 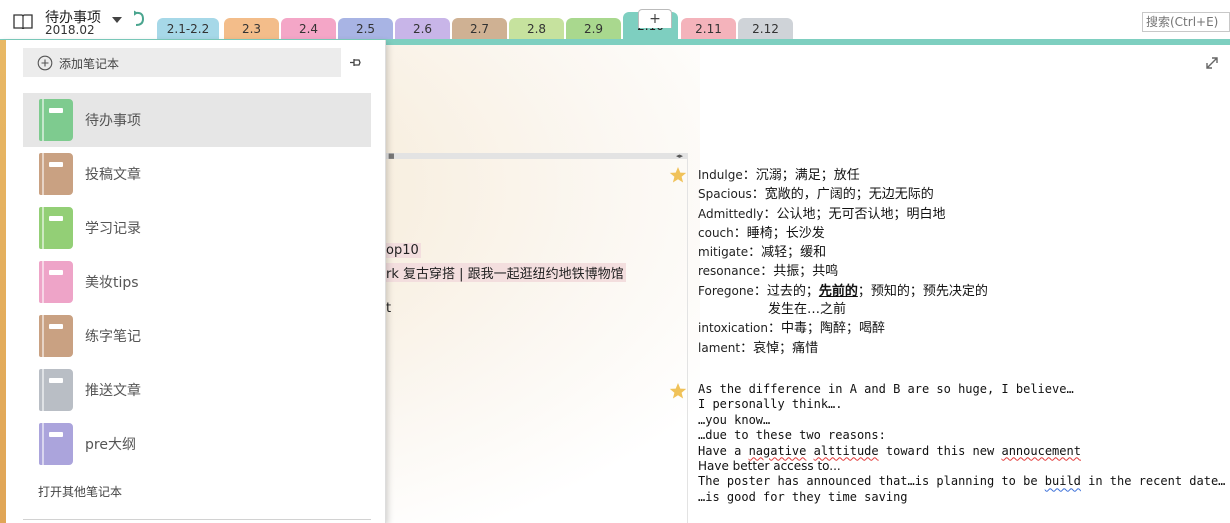 I want to click on pin-icon, so click(x=355, y=62).